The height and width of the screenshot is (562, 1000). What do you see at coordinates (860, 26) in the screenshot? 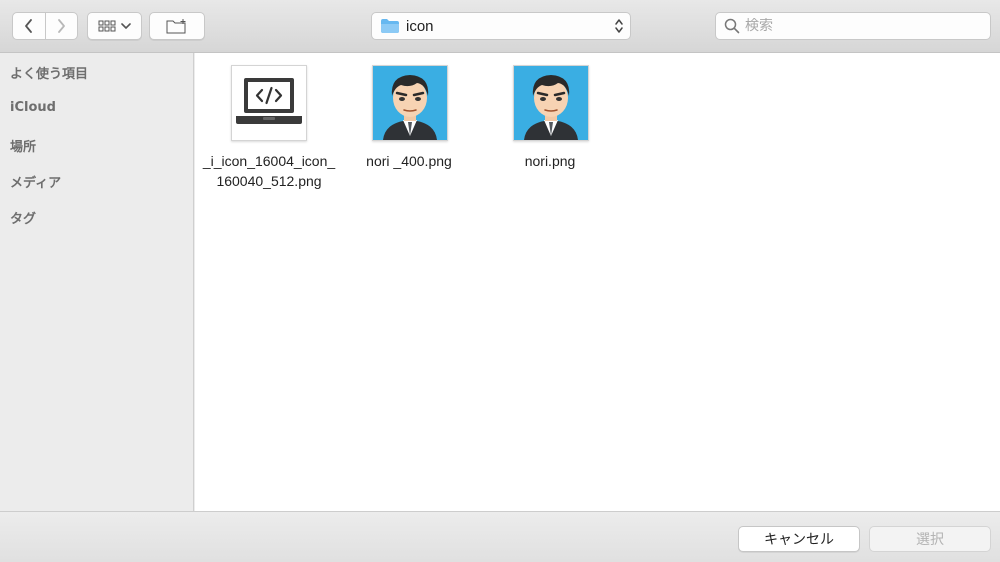
I see `search-input` at bounding box center [860, 26].